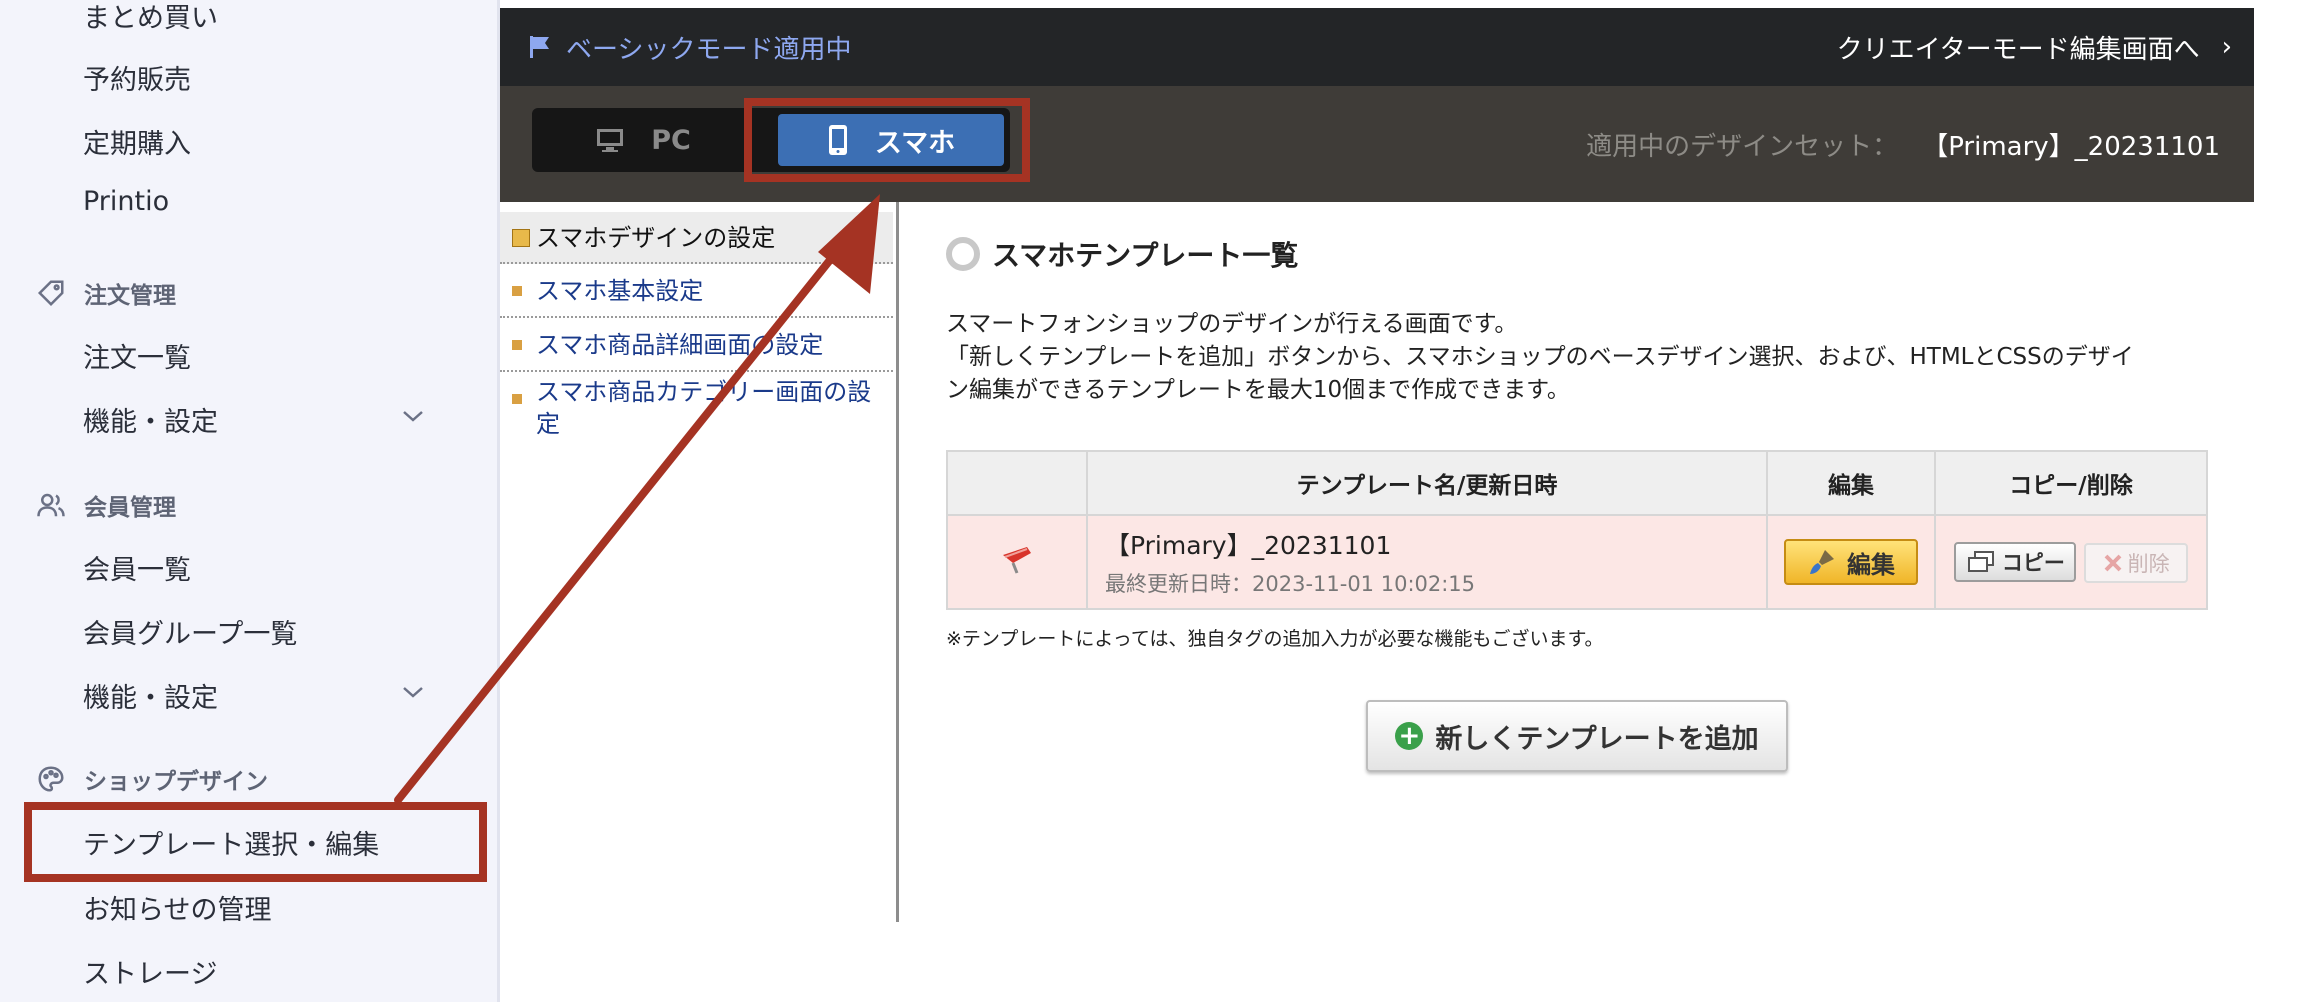 The width and height of the screenshot is (2312, 1002). What do you see at coordinates (2018, 49) in the screenshot?
I see `creator-mode-link-text: クリエイターモード編集画面へ` at bounding box center [2018, 49].